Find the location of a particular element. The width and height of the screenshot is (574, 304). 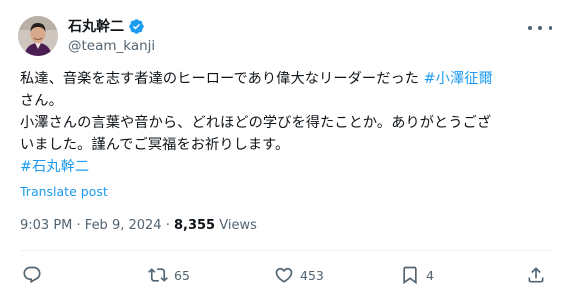

post-line: さん。 is located at coordinates (290, 101).